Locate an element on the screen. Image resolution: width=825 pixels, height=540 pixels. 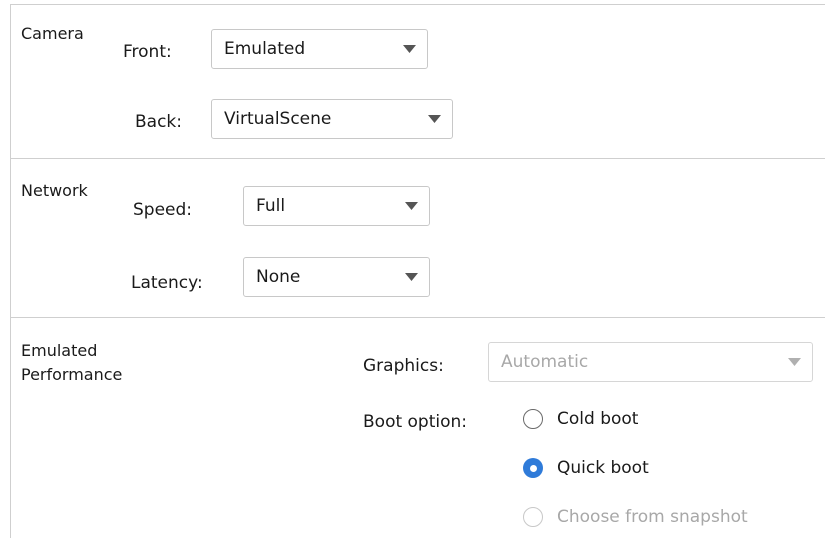
network-speed-label: Speed: is located at coordinates (163, 210).